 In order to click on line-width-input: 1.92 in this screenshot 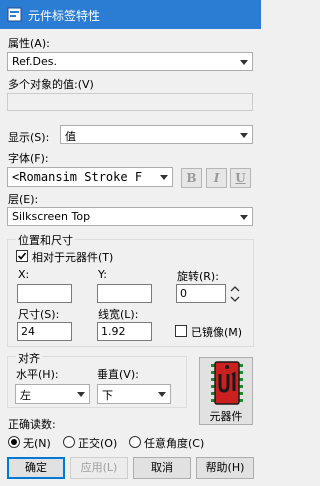, I will do `click(124, 331)`.